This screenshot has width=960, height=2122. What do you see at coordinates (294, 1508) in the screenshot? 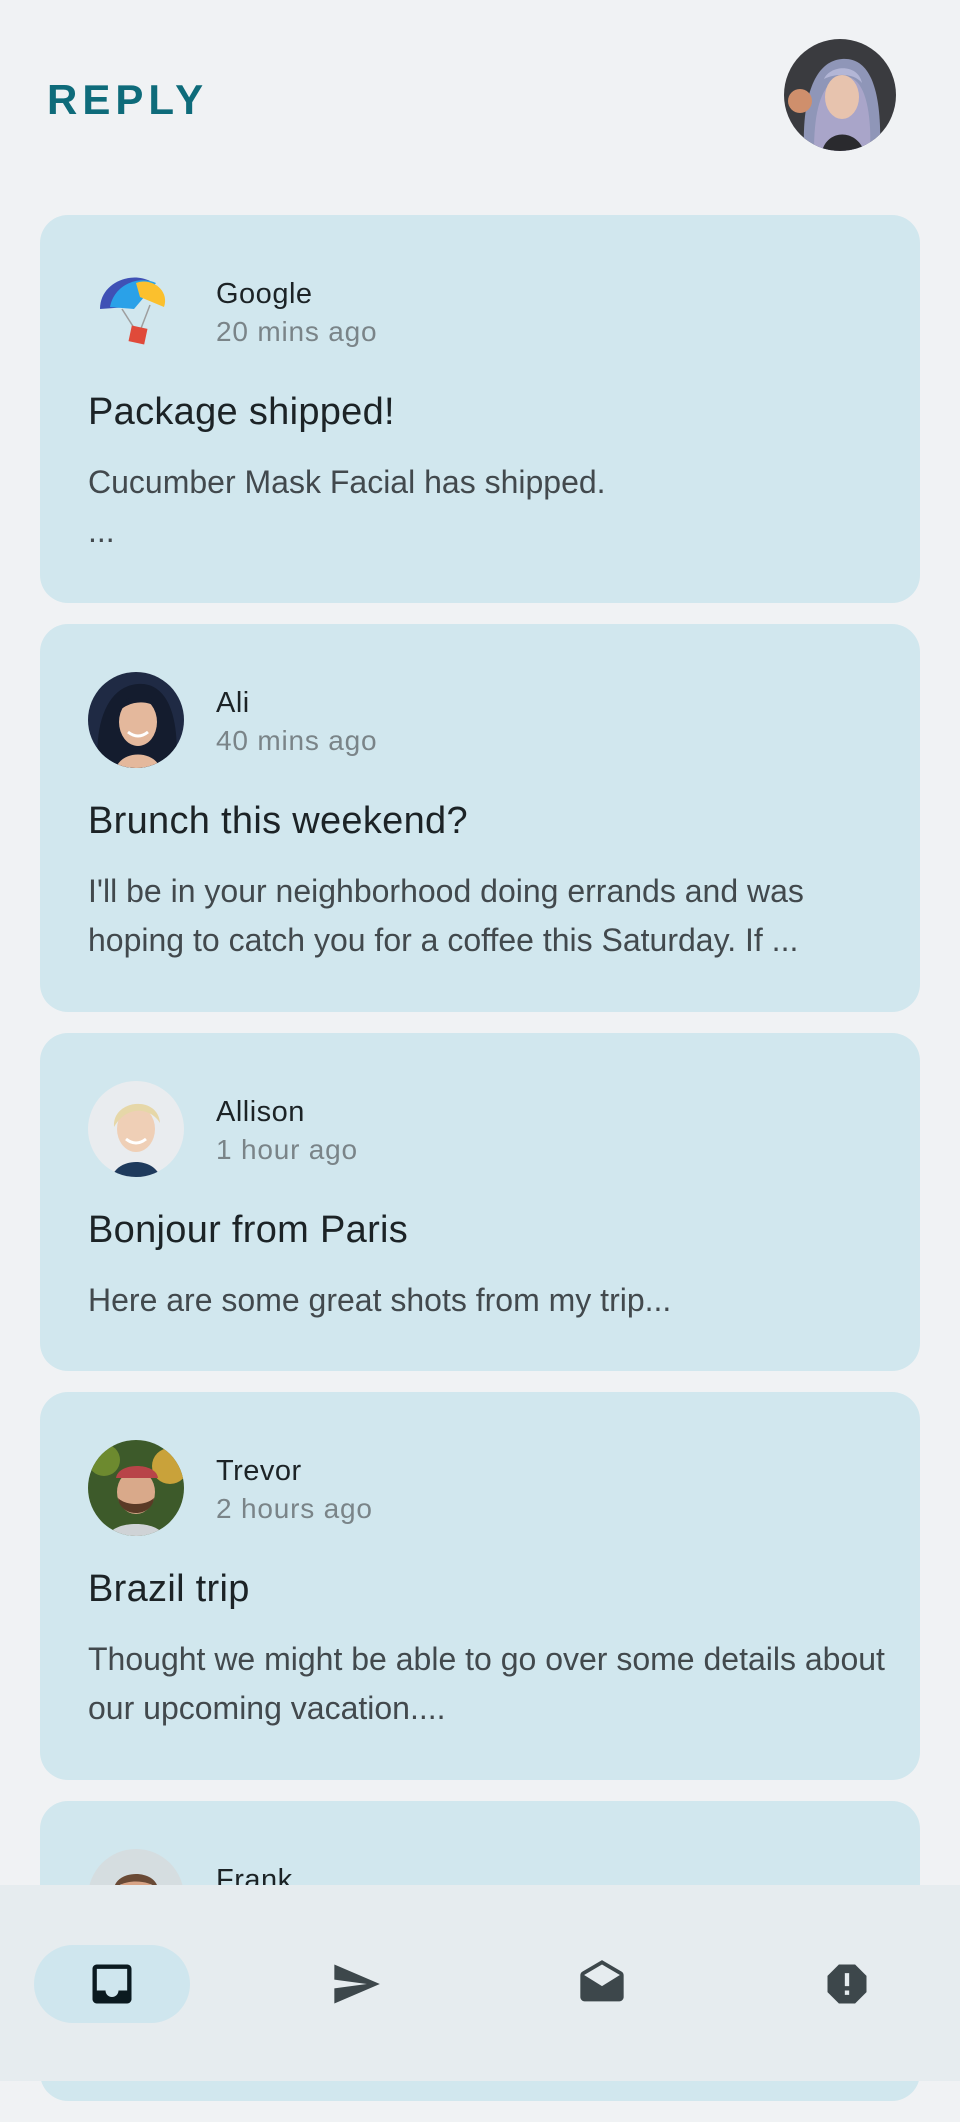
I see `email-timestamp: 2 hours ago` at bounding box center [294, 1508].